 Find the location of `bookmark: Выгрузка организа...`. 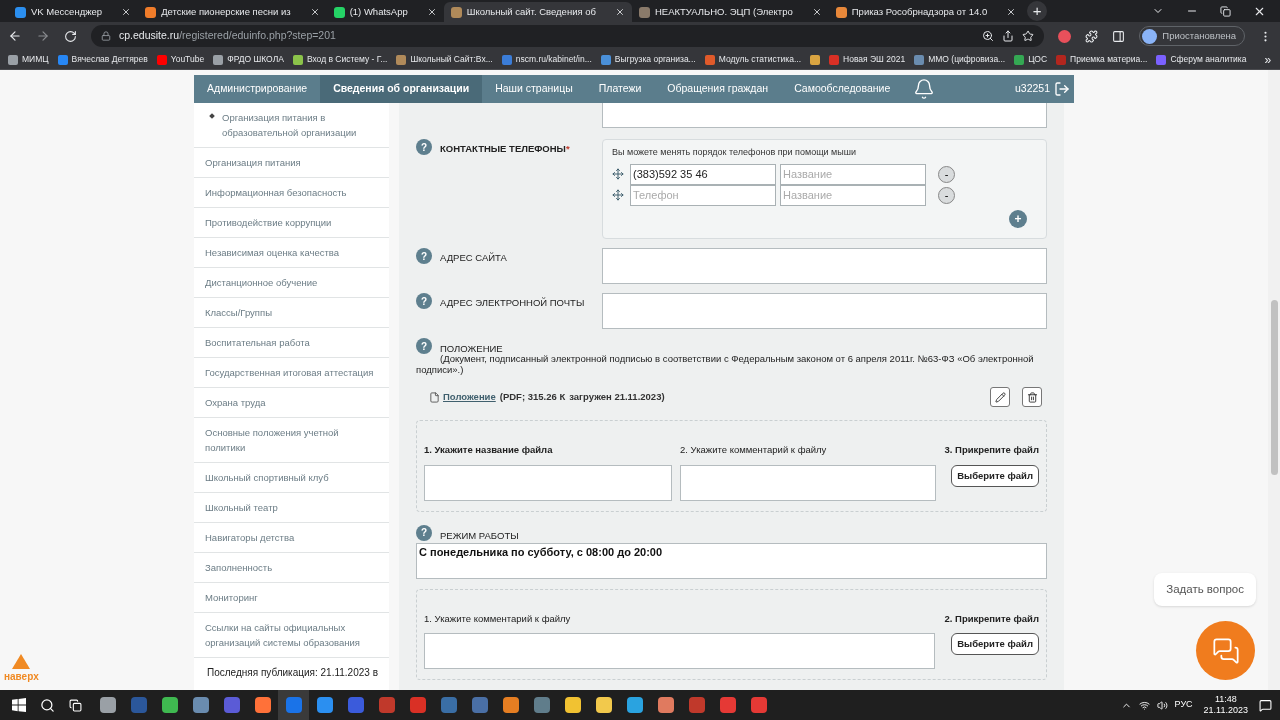

bookmark: Выгрузка организа... is located at coordinates (648, 59).